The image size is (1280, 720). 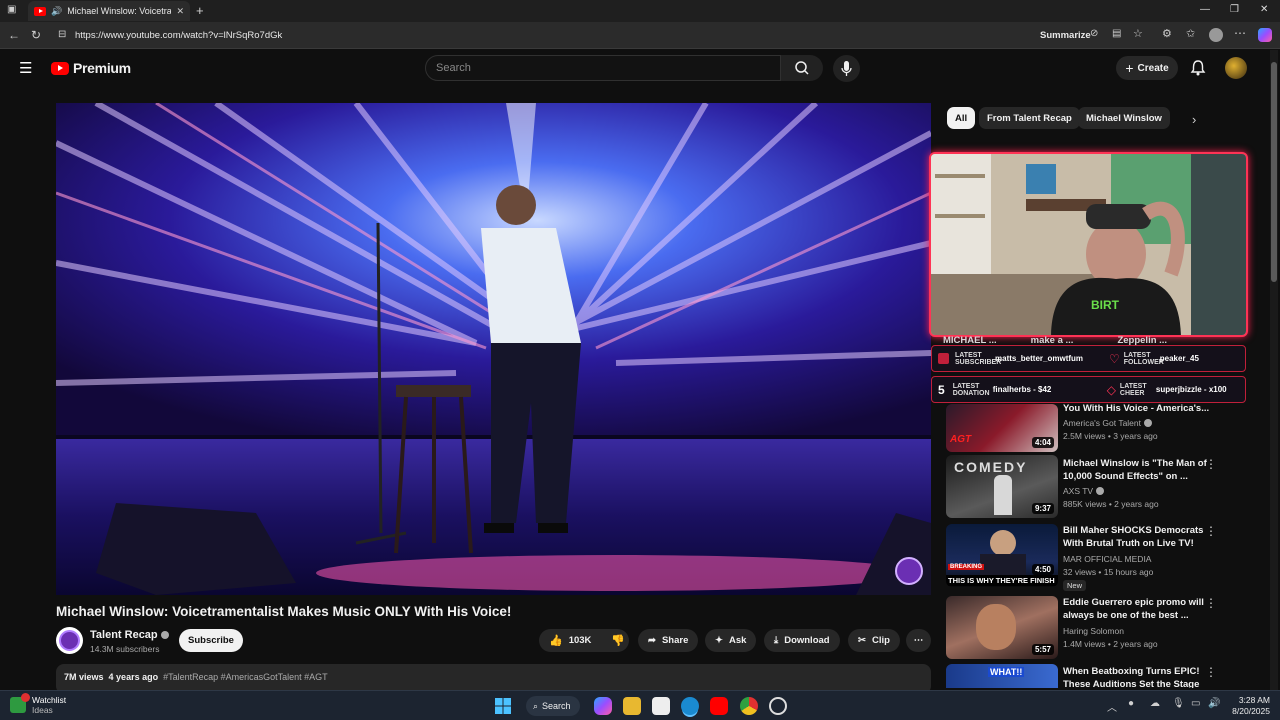 I want to click on favorite-star-icon: ☆, so click(x=1138, y=33).